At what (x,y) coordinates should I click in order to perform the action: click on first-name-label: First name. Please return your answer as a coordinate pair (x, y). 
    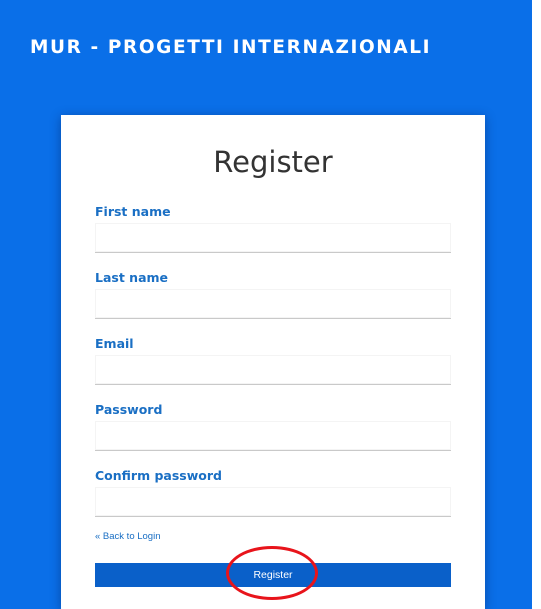
    Looking at the image, I should click on (133, 211).